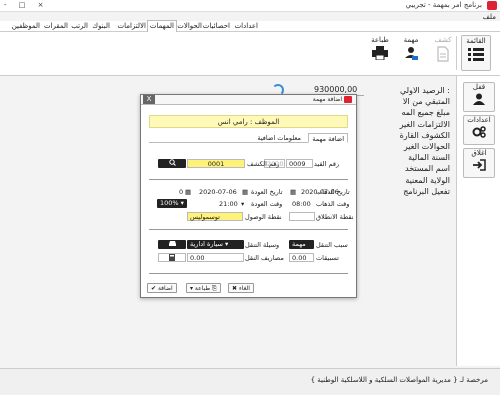  Describe the element at coordinates (267, 204) in the screenshot. I see `return-time-label: وقت العودة` at that location.